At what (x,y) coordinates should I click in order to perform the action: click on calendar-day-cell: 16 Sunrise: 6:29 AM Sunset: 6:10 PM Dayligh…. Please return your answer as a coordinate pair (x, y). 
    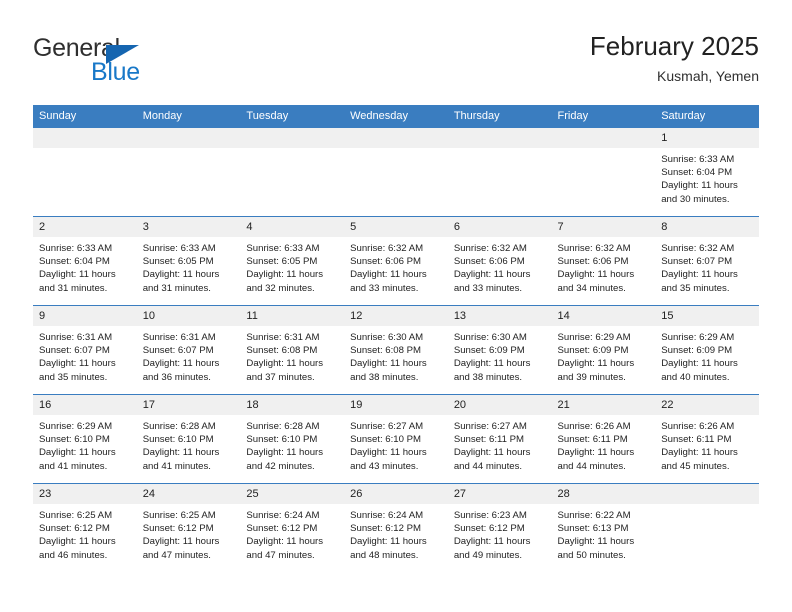
    Looking at the image, I should click on (85, 439).